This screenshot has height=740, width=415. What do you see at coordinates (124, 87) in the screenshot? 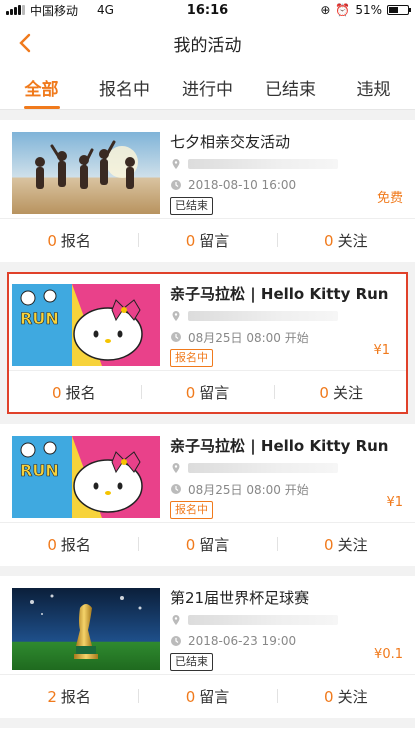
I see `tab-registering: 报名中` at bounding box center [124, 87].